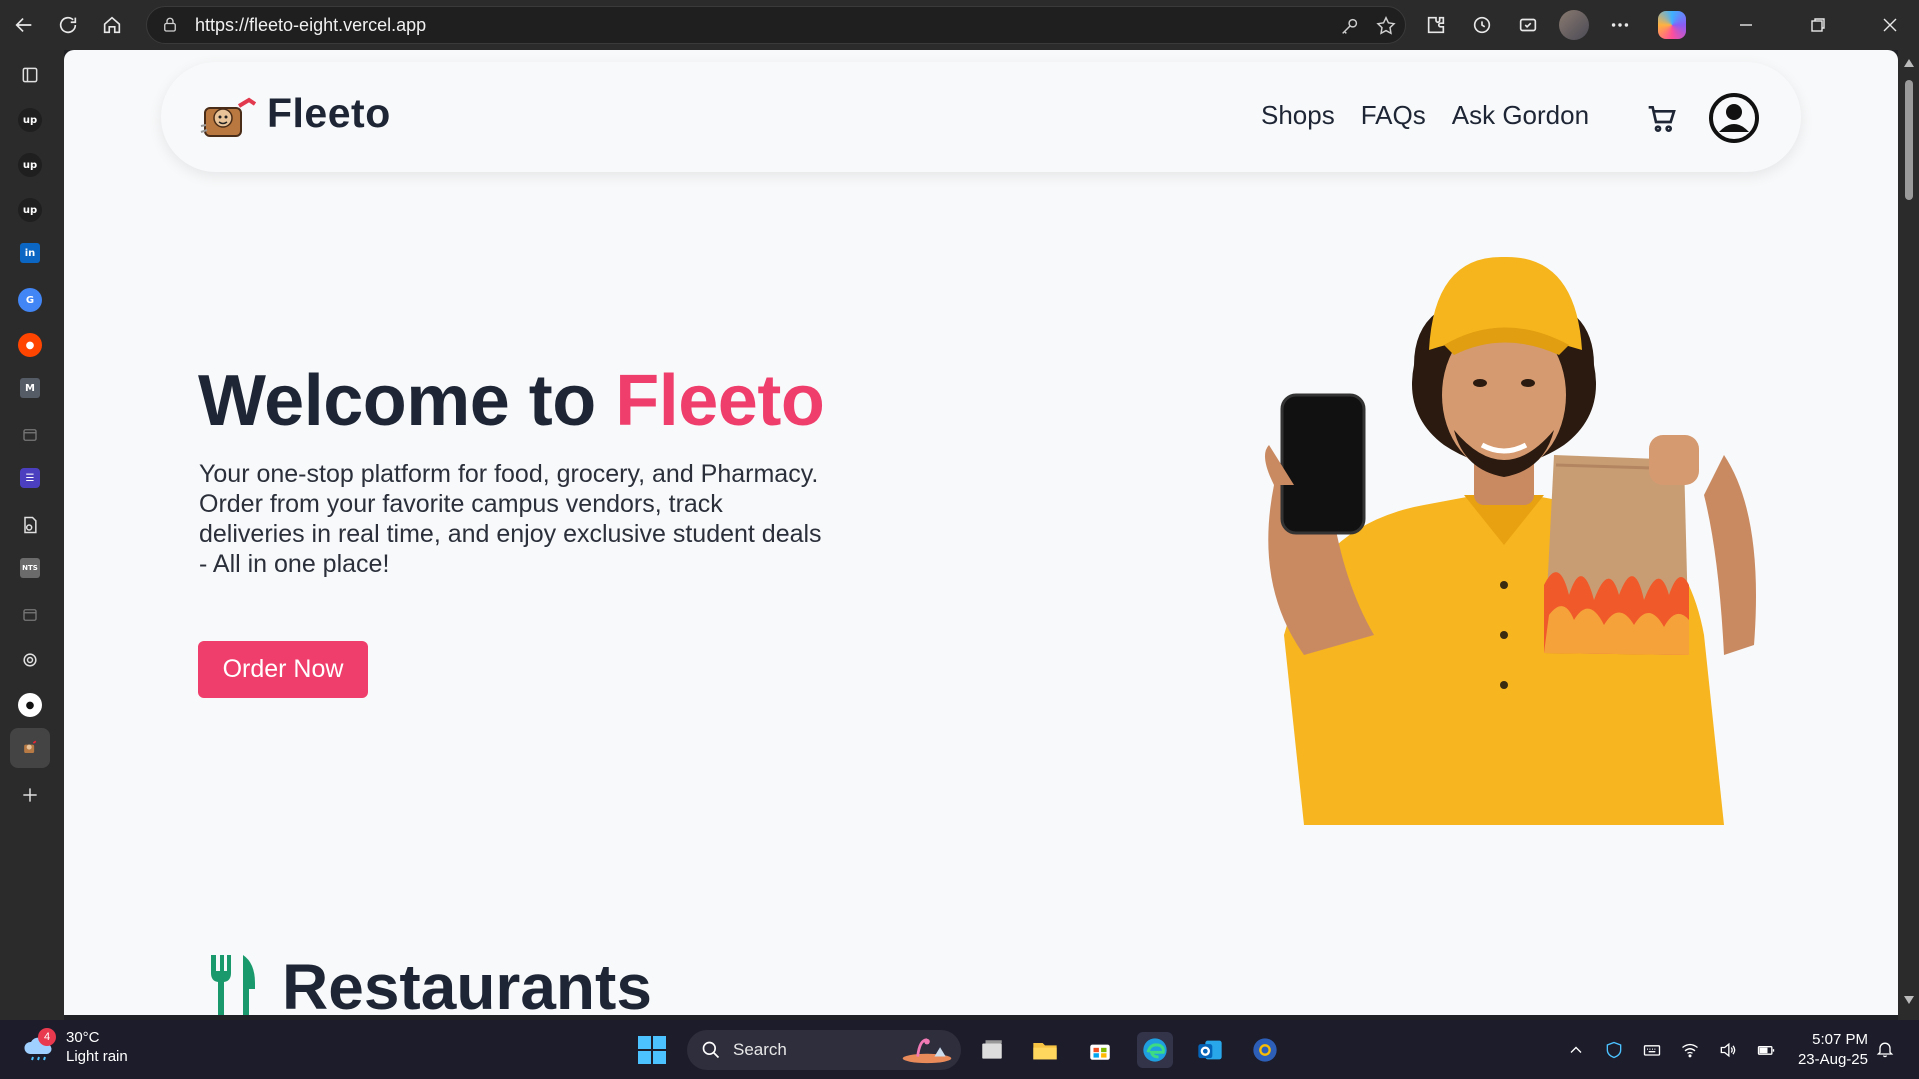 The height and width of the screenshot is (1079, 1919). I want to click on hero-title-prefix: Welcome to, so click(407, 401).